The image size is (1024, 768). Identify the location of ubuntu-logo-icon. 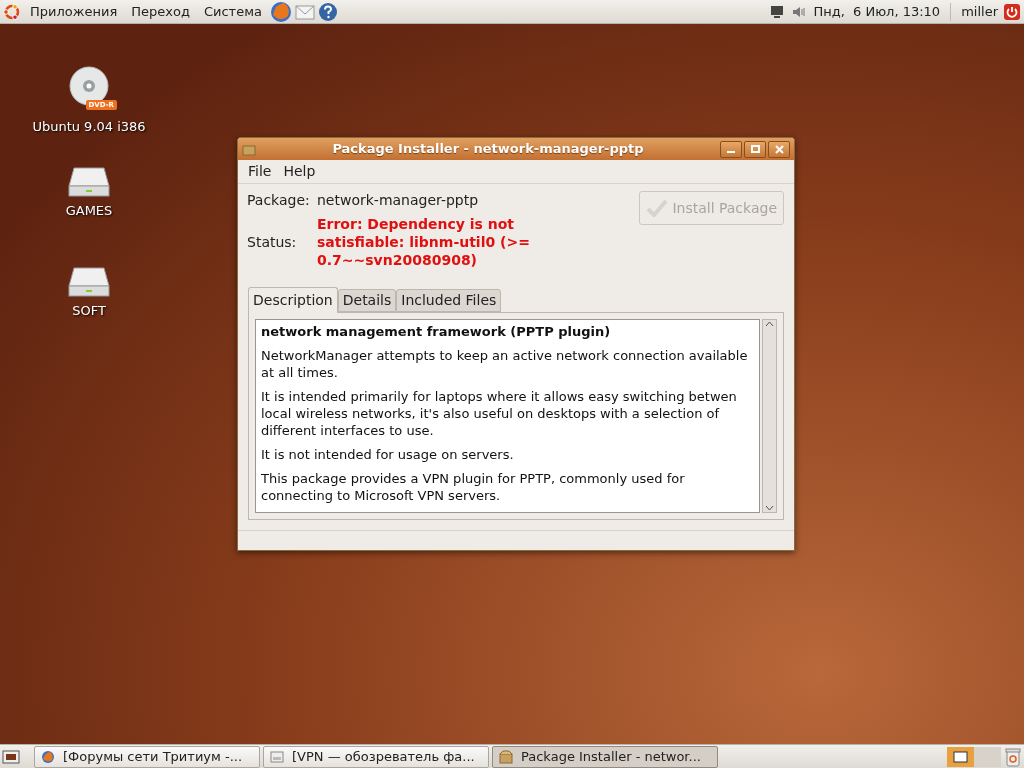
(12, 11).